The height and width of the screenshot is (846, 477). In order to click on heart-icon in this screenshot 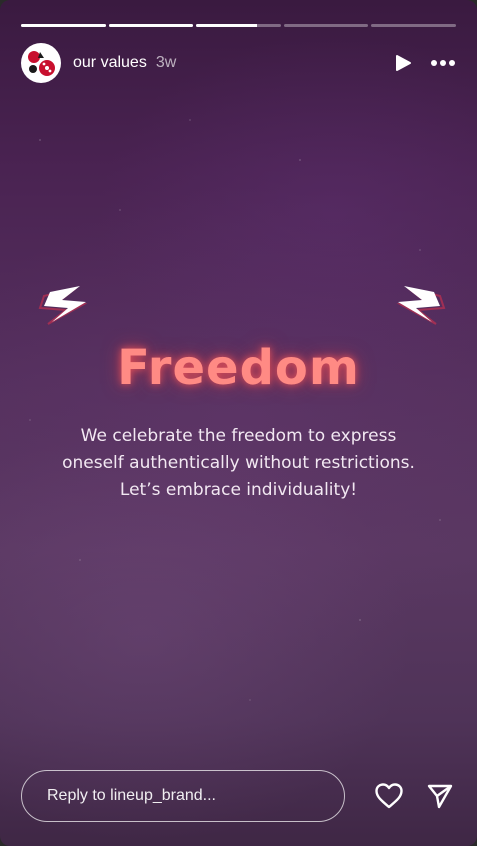, I will do `click(389, 796)`.